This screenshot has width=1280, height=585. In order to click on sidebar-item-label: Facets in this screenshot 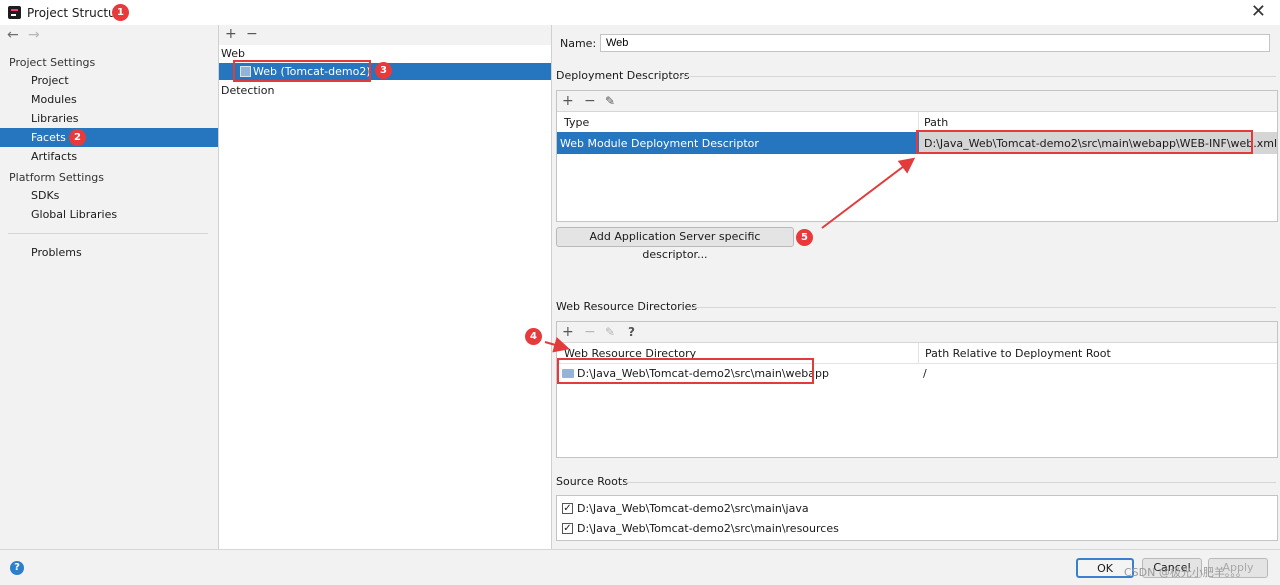, I will do `click(48, 137)`.